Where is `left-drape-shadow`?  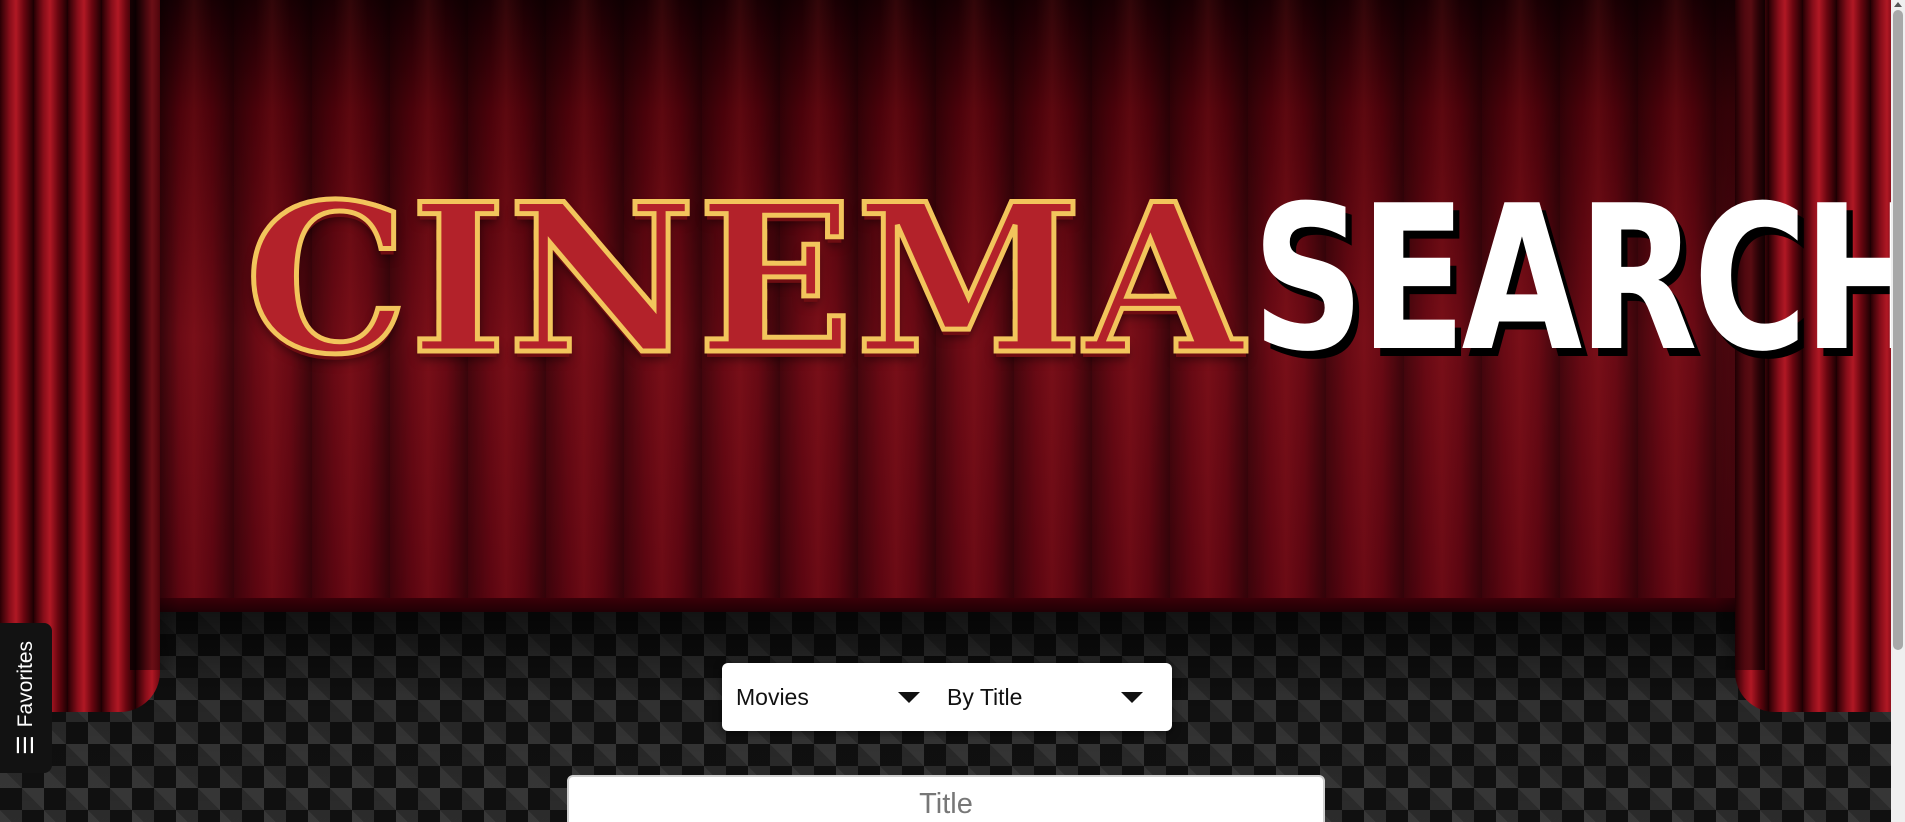
left-drape-shadow is located at coordinates (155, 335).